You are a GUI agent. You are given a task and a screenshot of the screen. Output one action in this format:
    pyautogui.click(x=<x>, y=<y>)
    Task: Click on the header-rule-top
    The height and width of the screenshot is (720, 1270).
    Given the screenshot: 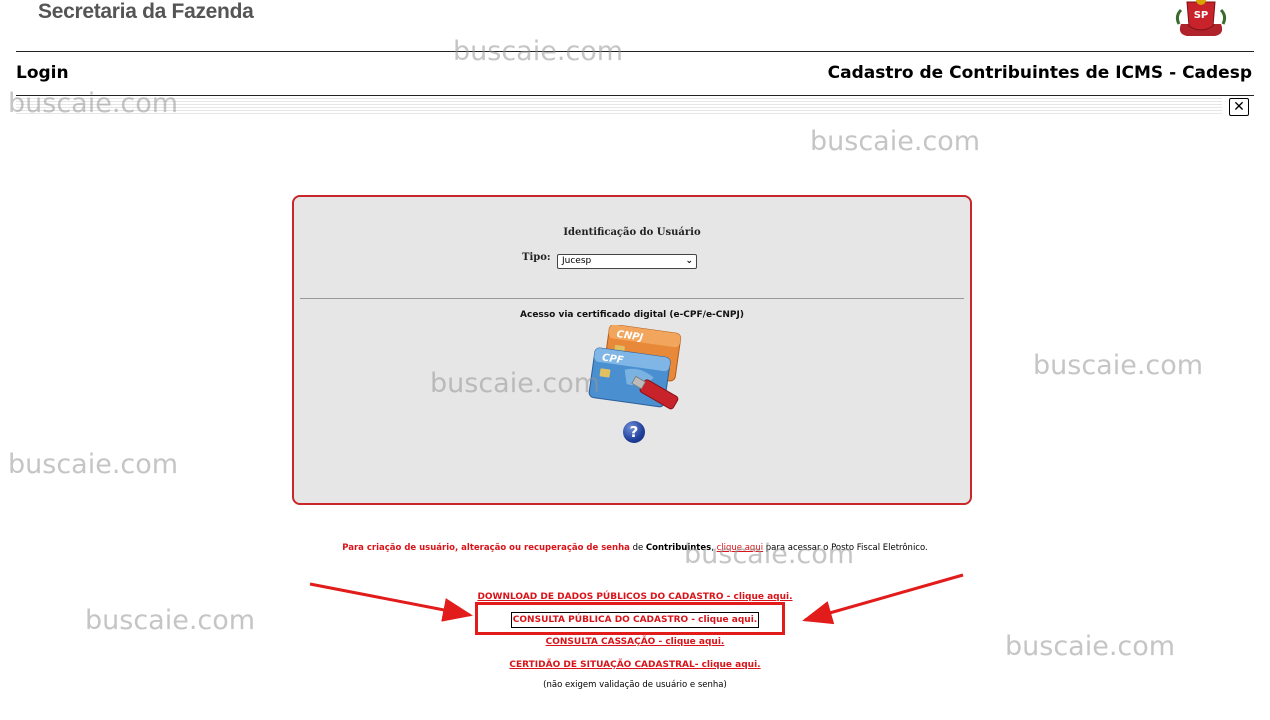 What is the action you would take?
    pyautogui.click(x=635, y=51)
    